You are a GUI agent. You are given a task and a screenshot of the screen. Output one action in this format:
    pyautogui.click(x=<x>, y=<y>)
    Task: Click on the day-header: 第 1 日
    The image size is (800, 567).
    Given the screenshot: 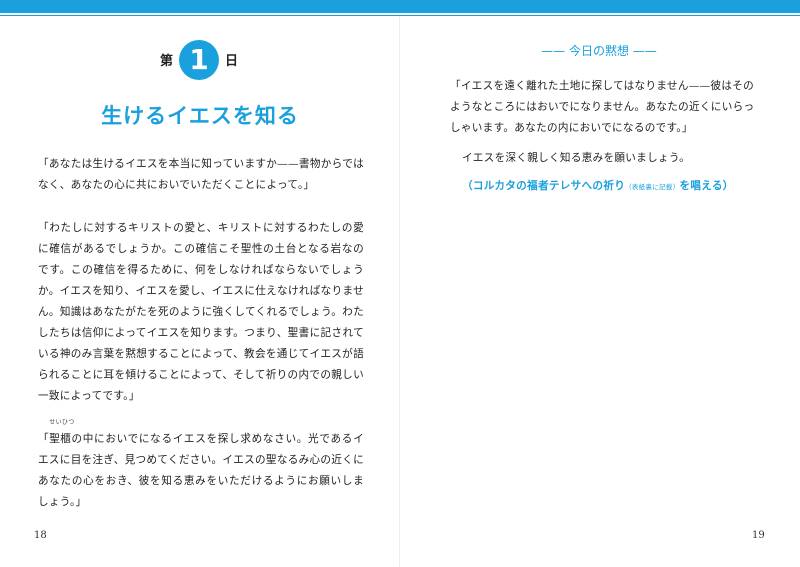 What is the action you would take?
    pyautogui.click(x=205, y=60)
    